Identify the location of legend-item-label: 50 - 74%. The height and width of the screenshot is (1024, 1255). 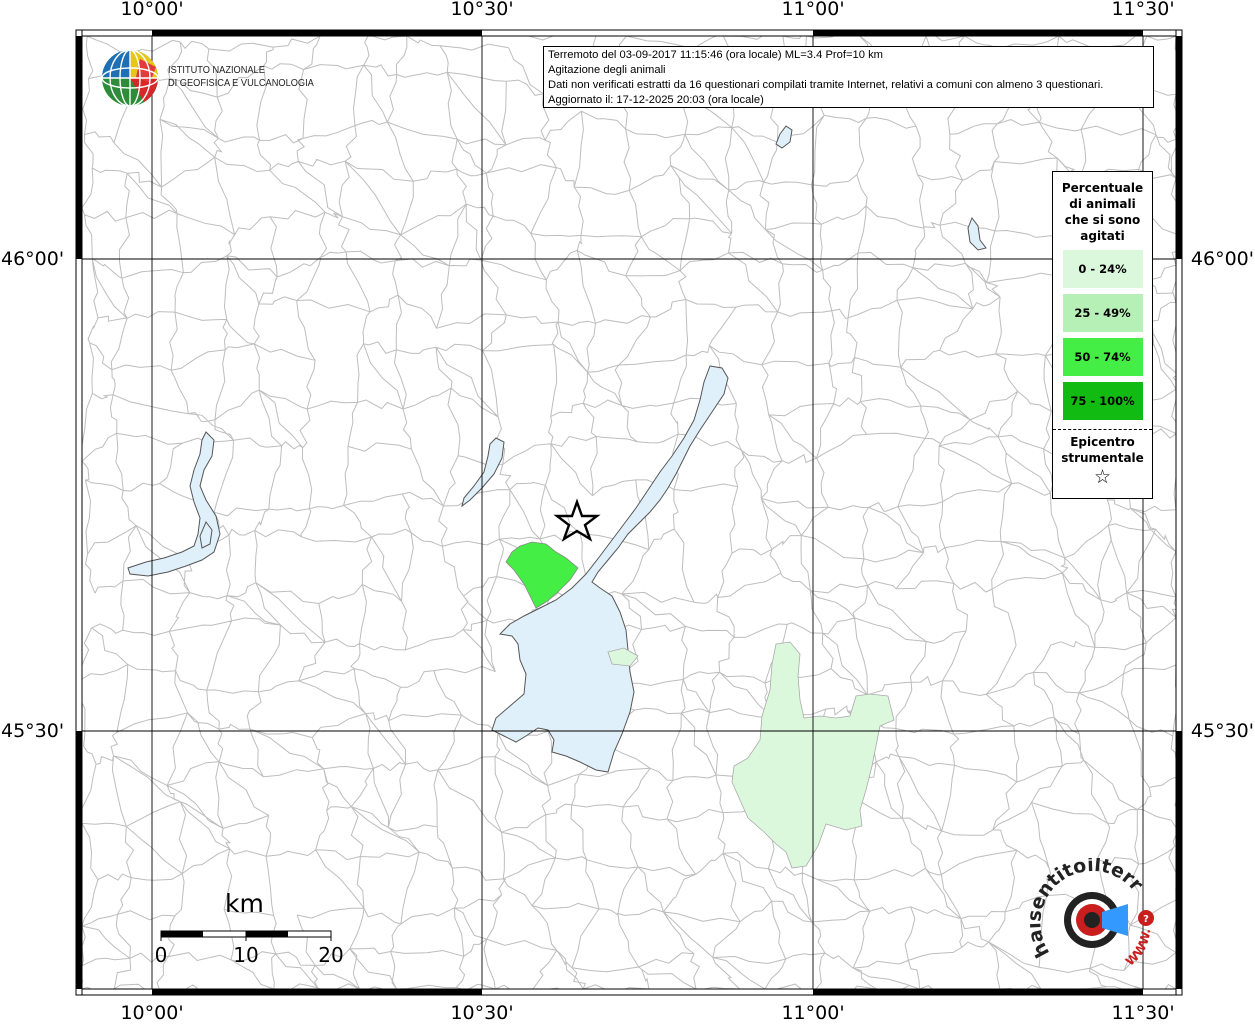
(1102, 357).